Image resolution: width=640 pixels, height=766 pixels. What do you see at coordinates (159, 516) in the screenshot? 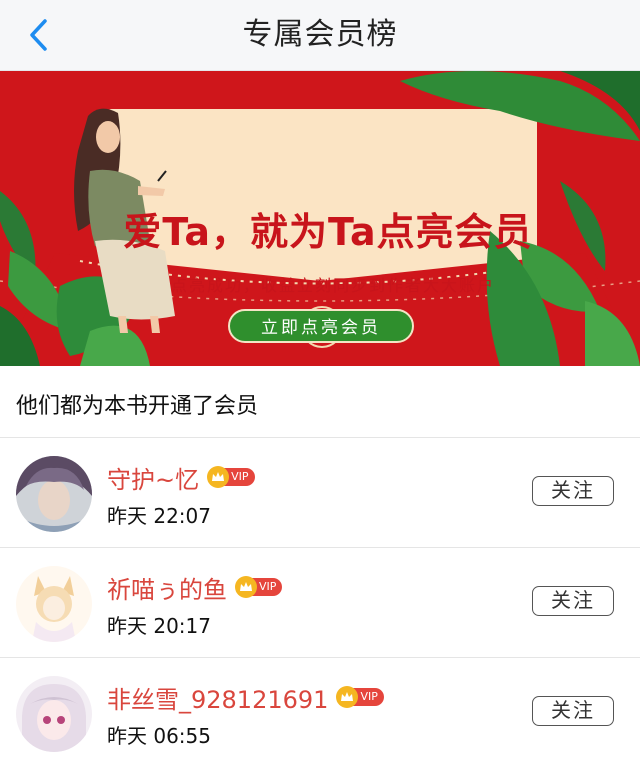
I see `member-time: 昨天 22:07` at bounding box center [159, 516].